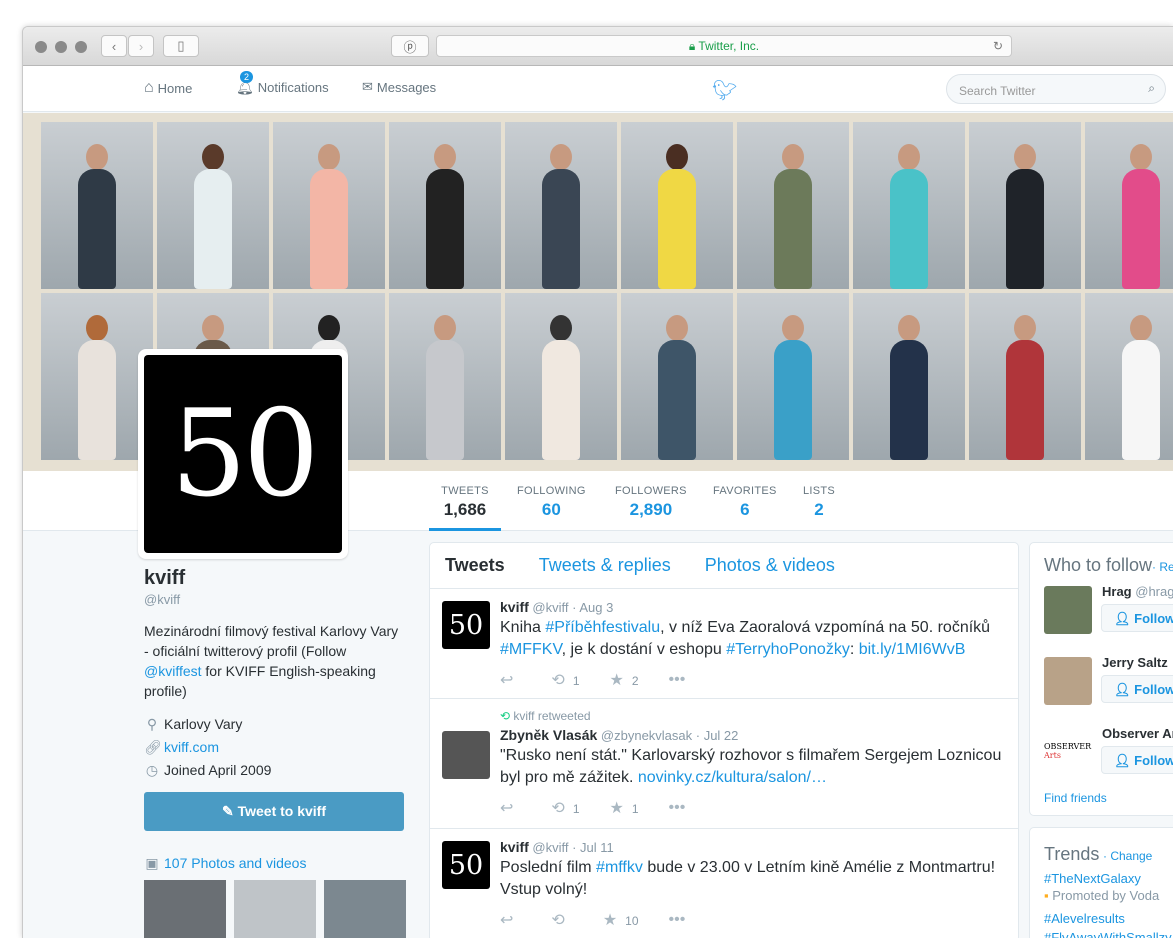 This screenshot has width=1173, height=938. What do you see at coordinates (218, 770) in the screenshot?
I see `joined-text: Joined April 2009` at bounding box center [218, 770].